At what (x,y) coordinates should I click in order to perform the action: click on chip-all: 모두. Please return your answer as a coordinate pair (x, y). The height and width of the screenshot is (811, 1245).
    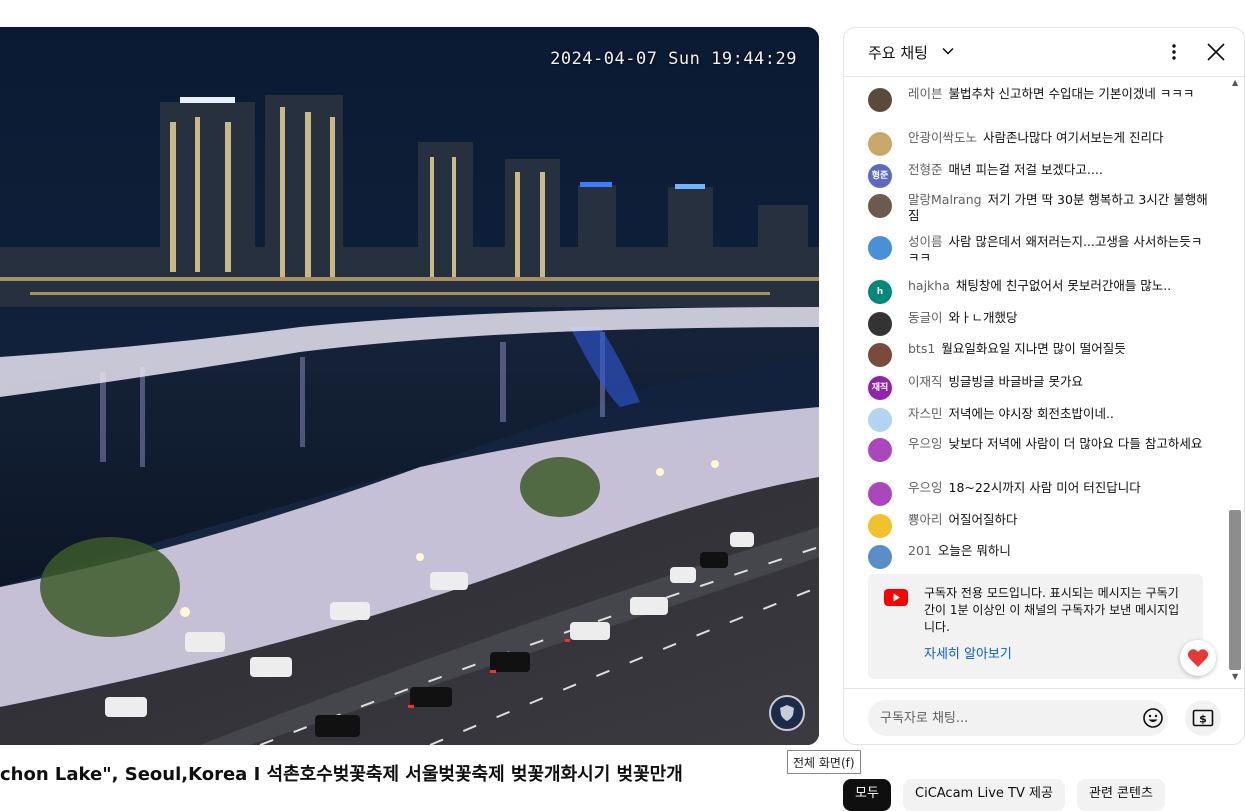
    Looking at the image, I should click on (867, 795).